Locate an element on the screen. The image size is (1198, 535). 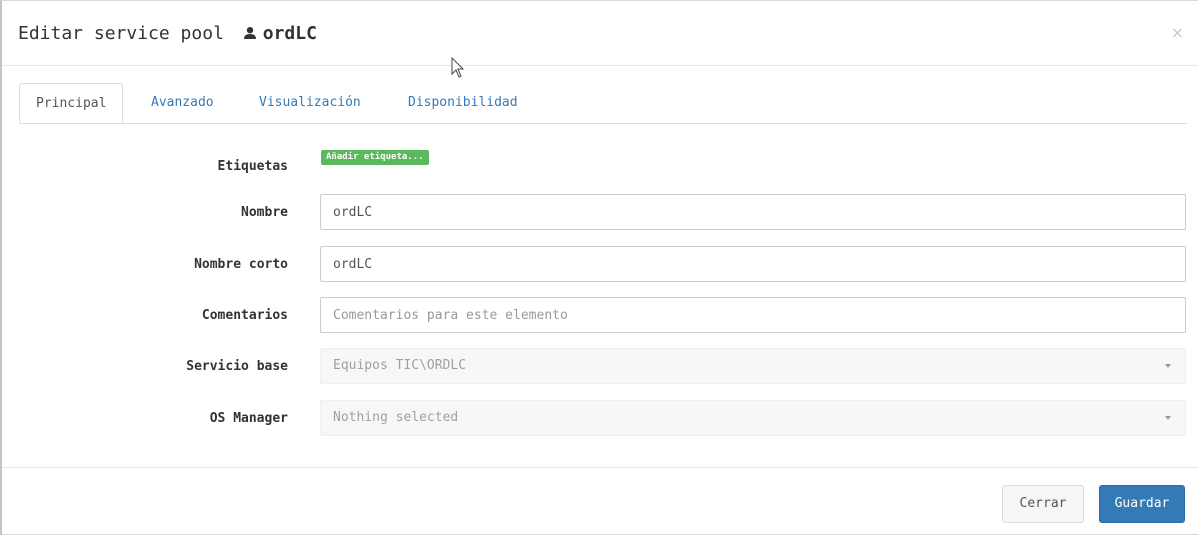
close-icon: × is located at coordinates (1177, 32).